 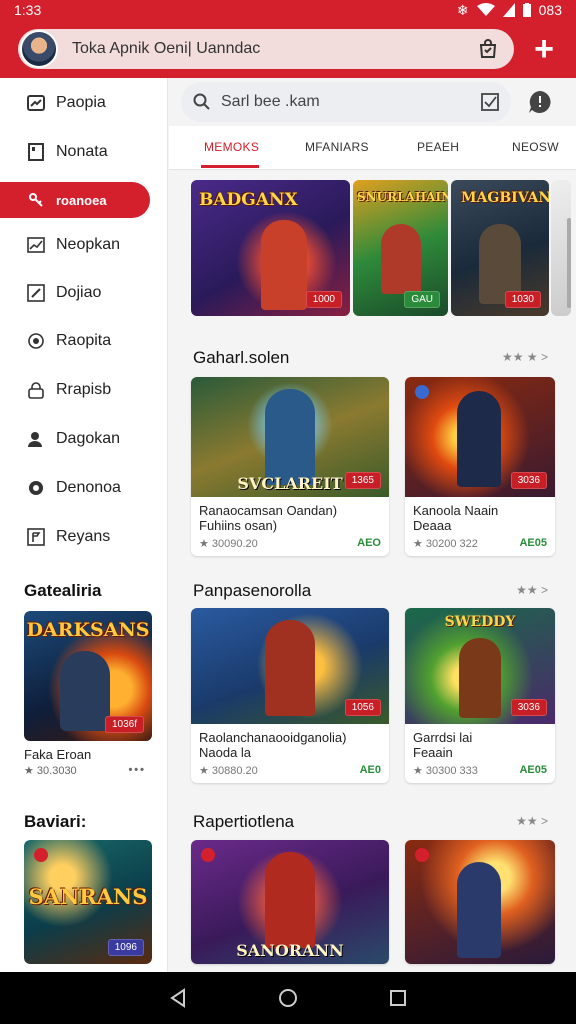 I want to click on sidebar-item-label: Dojiao, so click(x=79, y=292).